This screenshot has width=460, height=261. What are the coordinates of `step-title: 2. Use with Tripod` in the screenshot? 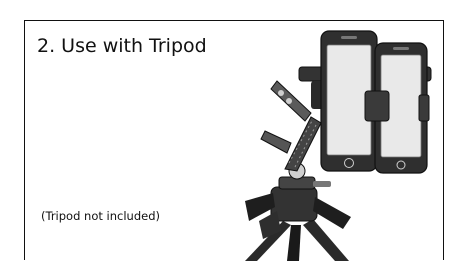 It's located at (122, 46).